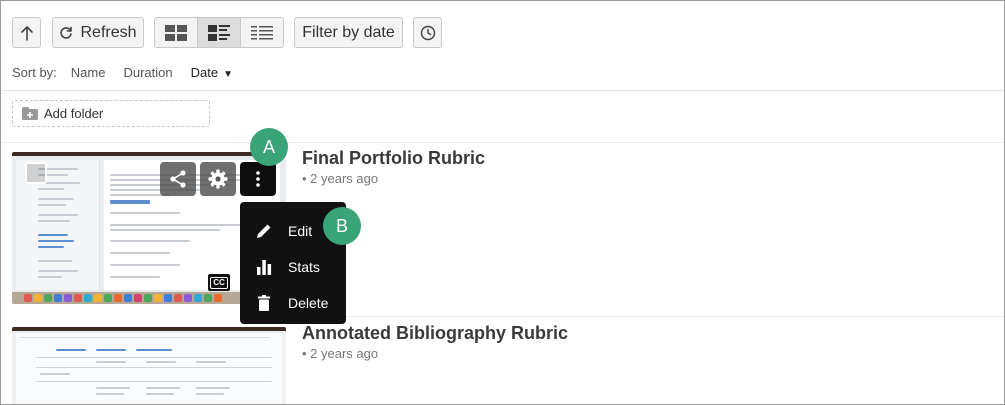 The width and height of the screenshot is (1005, 405). What do you see at coordinates (304, 267) in the screenshot?
I see `menu-item-stats-label: Stats` at bounding box center [304, 267].